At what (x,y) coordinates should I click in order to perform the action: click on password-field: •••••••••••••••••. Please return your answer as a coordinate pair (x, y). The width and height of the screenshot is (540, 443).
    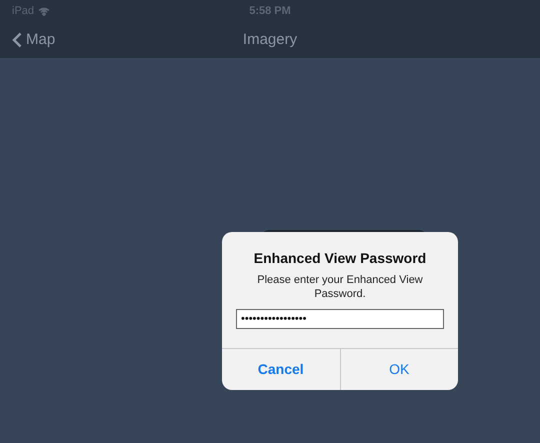
    Looking at the image, I should click on (340, 319).